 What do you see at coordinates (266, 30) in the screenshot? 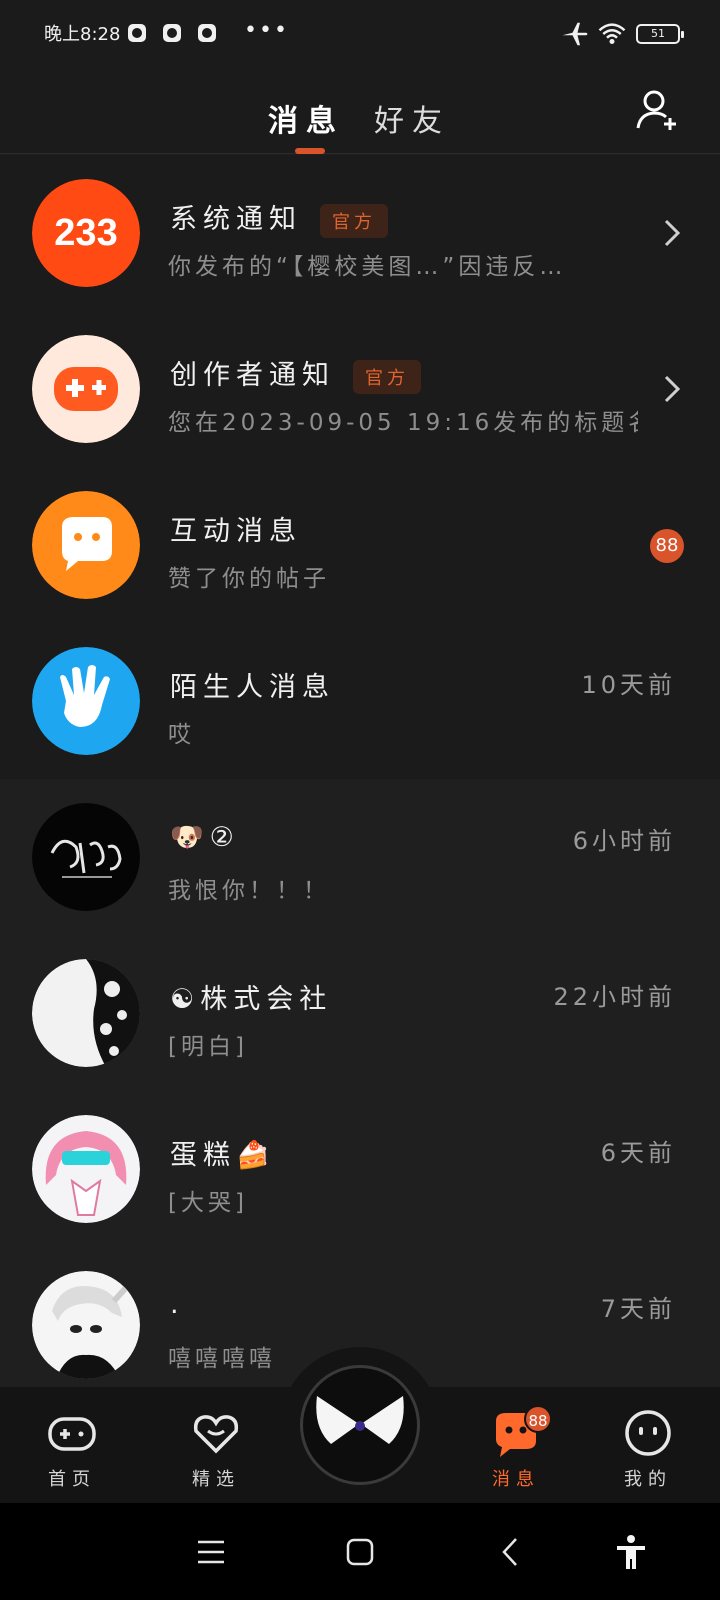
I see `more-notifications-icon: •••` at bounding box center [266, 30].